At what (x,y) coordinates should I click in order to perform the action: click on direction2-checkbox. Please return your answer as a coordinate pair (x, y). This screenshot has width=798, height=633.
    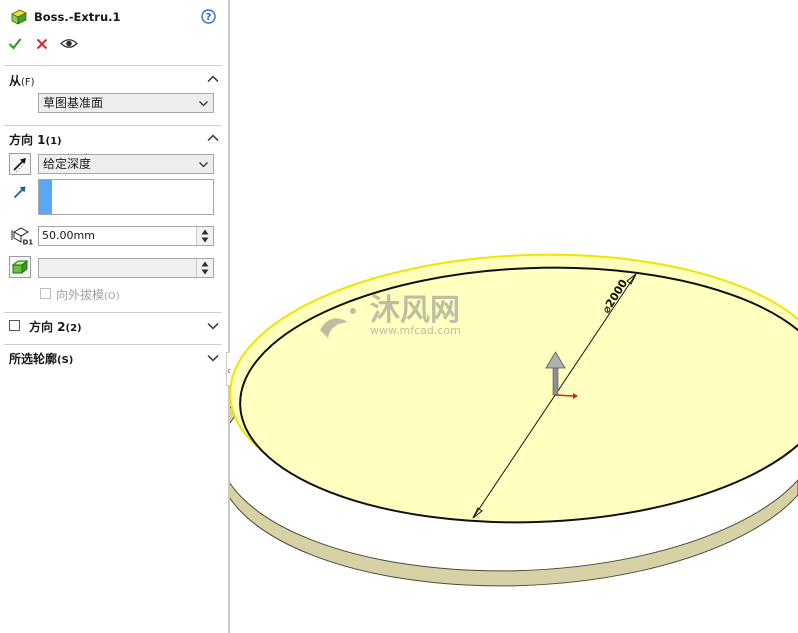
    Looking at the image, I should click on (14, 325).